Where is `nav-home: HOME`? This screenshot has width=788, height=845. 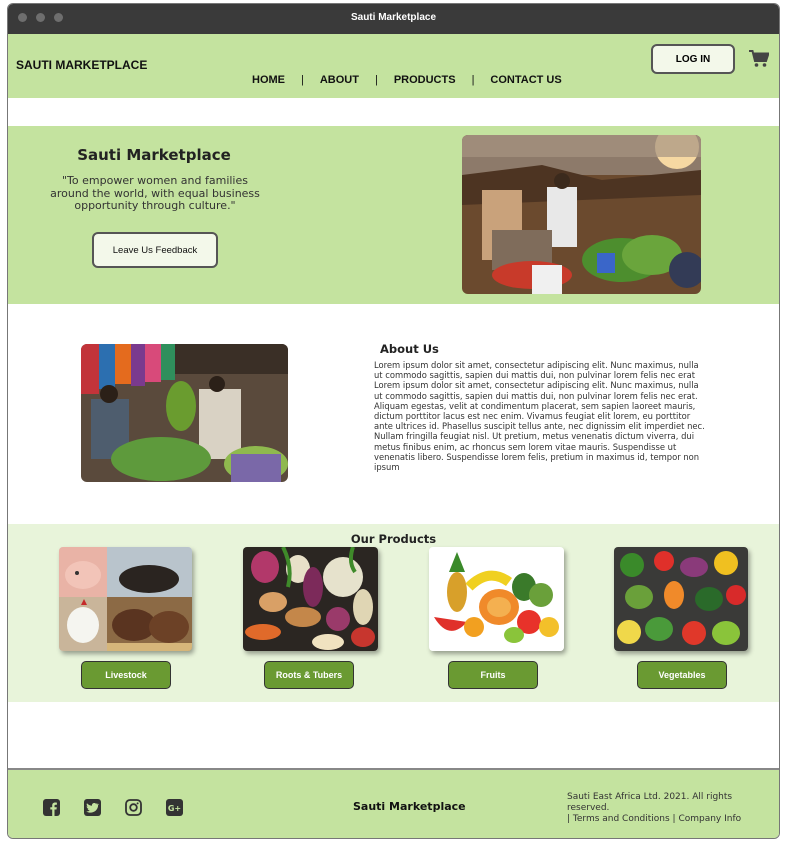
nav-home: HOME is located at coordinates (268, 80).